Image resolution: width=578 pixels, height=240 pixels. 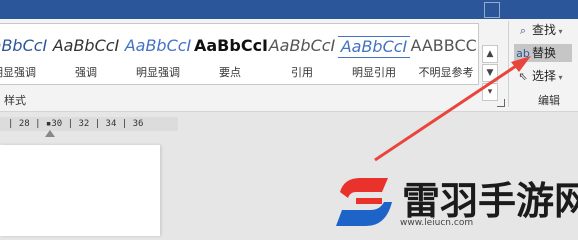 What do you see at coordinates (448, 111) in the screenshot?
I see `arrow-shaft` at bounding box center [448, 111].